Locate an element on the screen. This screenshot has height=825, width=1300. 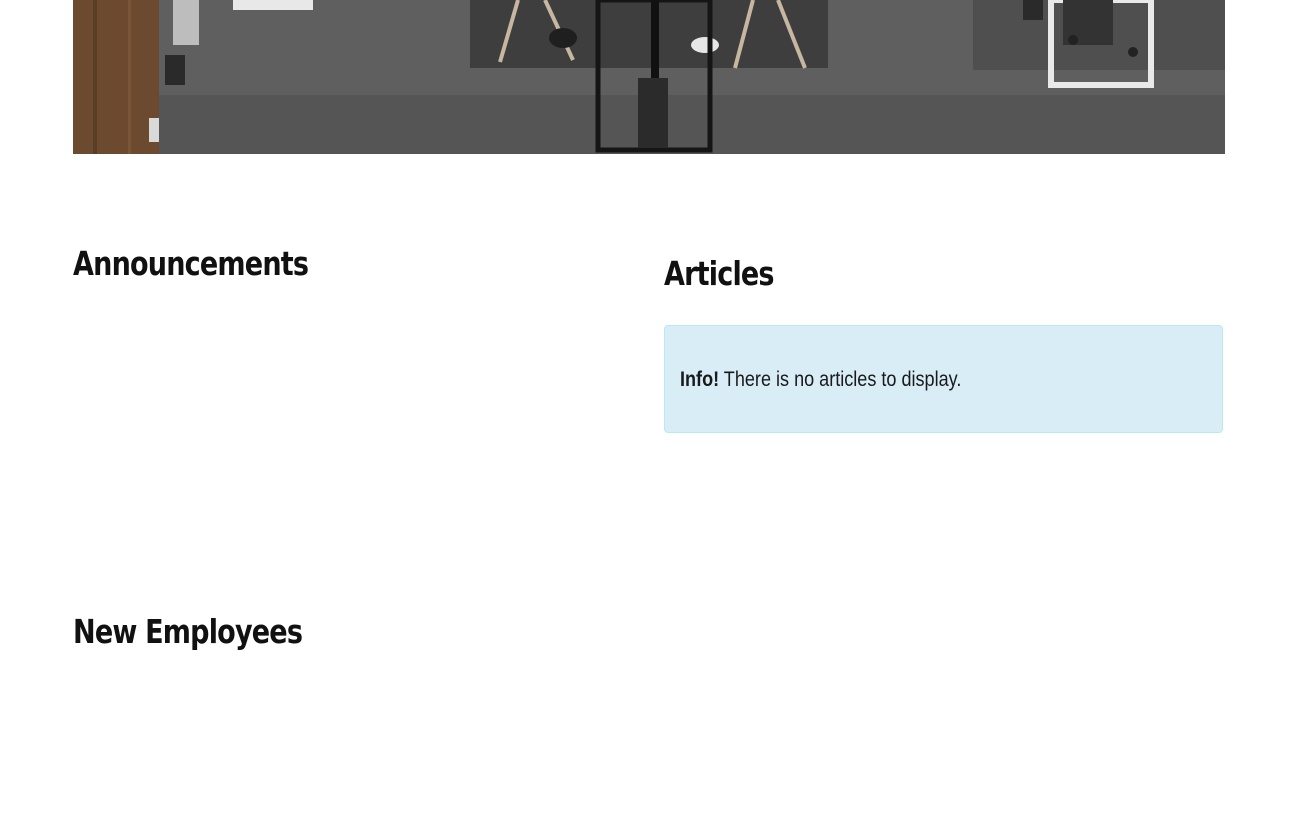
info-alert-label: Info! is located at coordinates (700, 379).